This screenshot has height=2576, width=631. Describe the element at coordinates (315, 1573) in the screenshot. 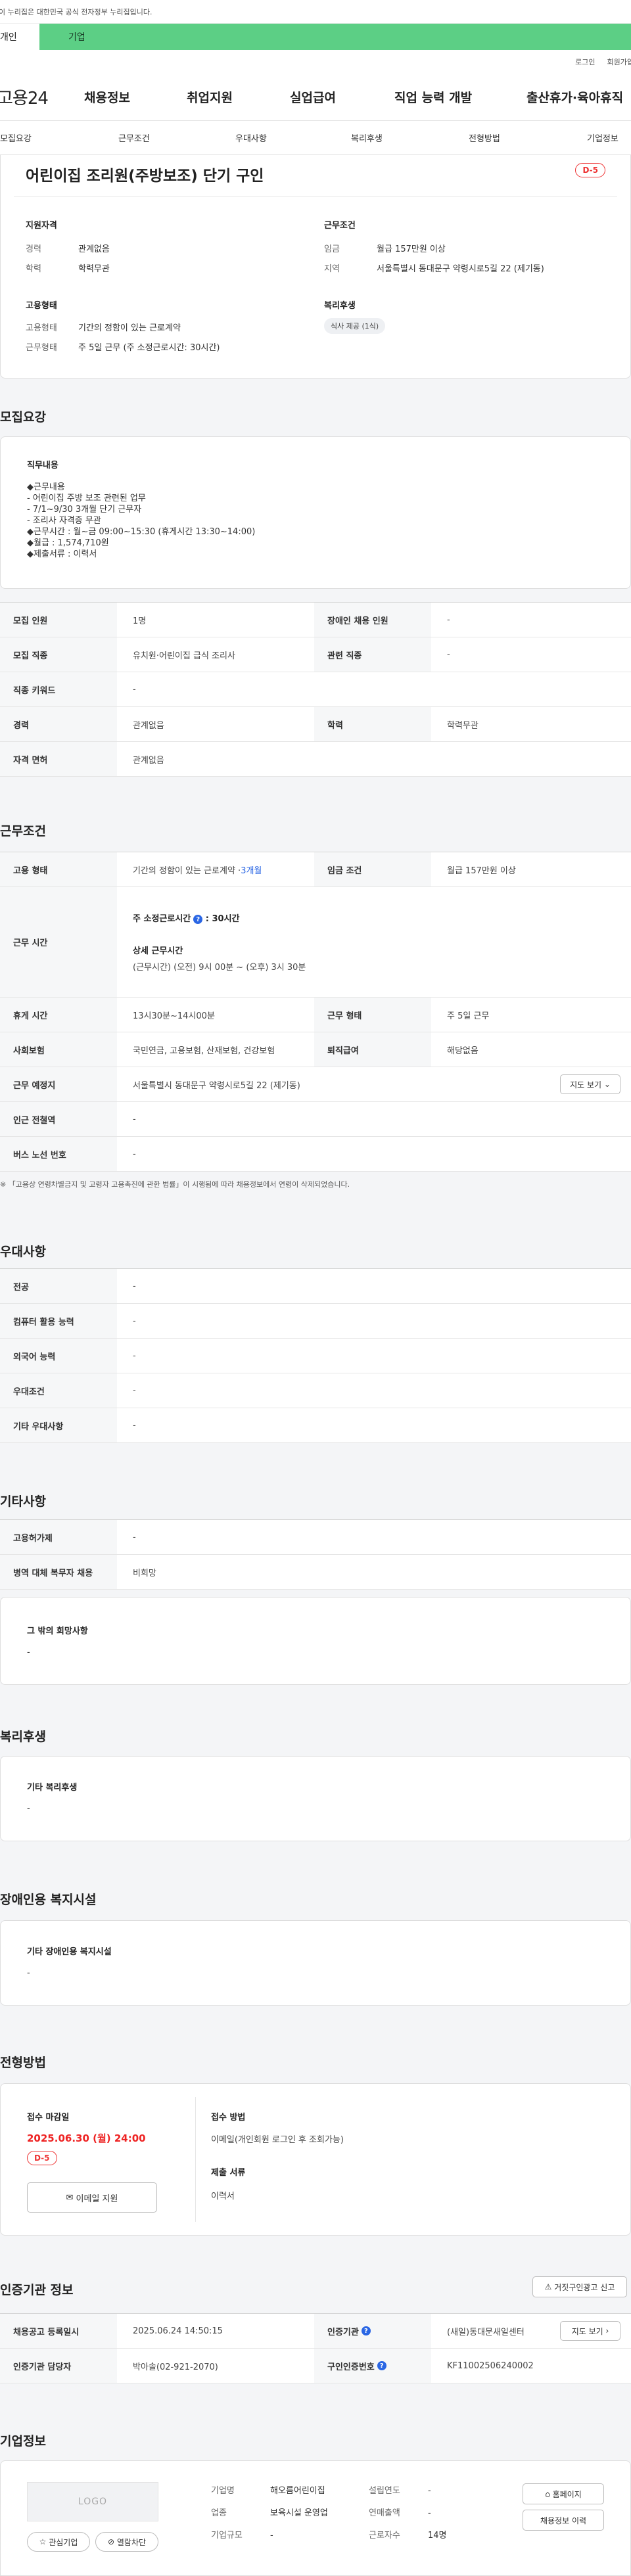

I see `table-row: 병역 대체 복무자 채용 비희망` at that location.